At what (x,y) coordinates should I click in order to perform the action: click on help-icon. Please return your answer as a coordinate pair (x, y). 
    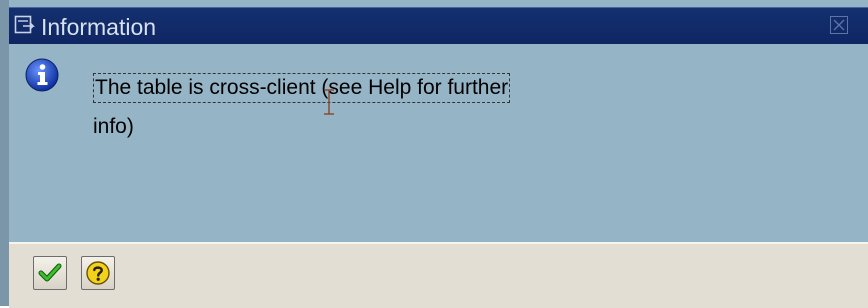
    Looking at the image, I should click on (98, 273).